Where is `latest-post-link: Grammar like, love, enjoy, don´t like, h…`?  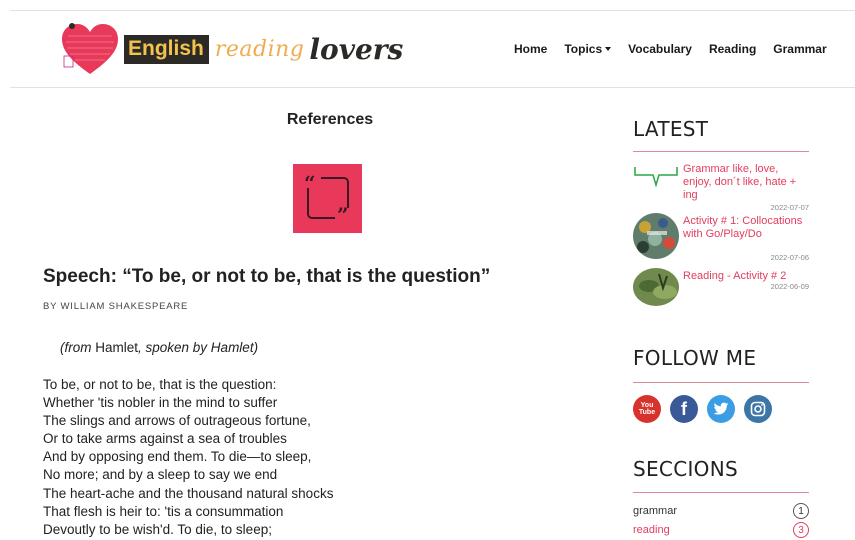
latest-post-link: Grammar like, love, enjoy, don´t like, h… is located at coordinates (746, 182).